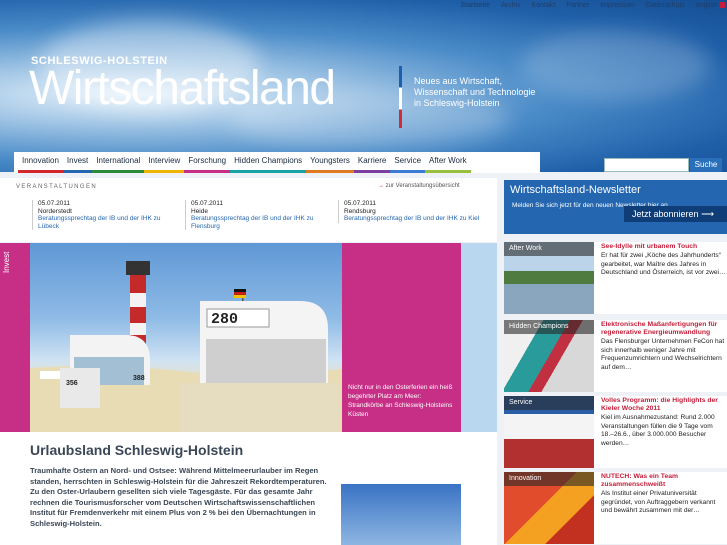 This screenshot has width=727, height=545. What do you see at coordinates (77, 162) in the screenshot?
I see `nav-invest: Invest` at bounding box center [77, 162].